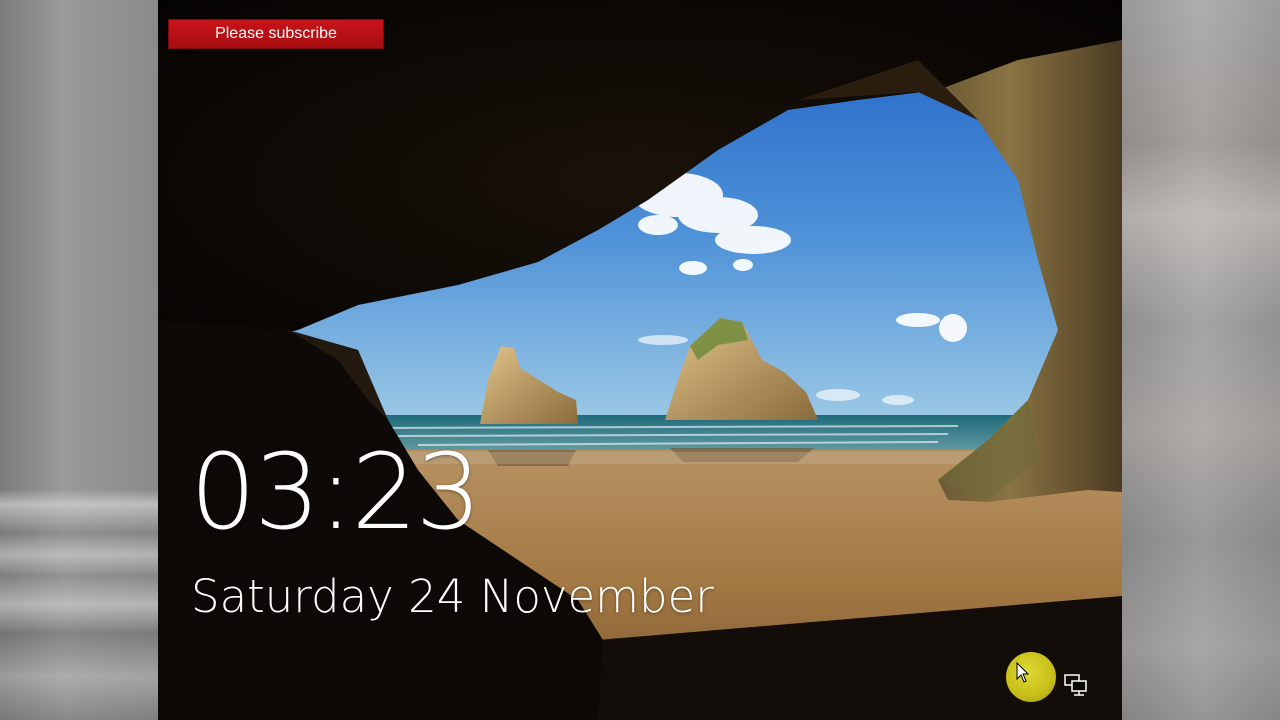  Describe the element at coordinates (1031, 677) in the screenshot. I see `cursor-highlight` at that location.